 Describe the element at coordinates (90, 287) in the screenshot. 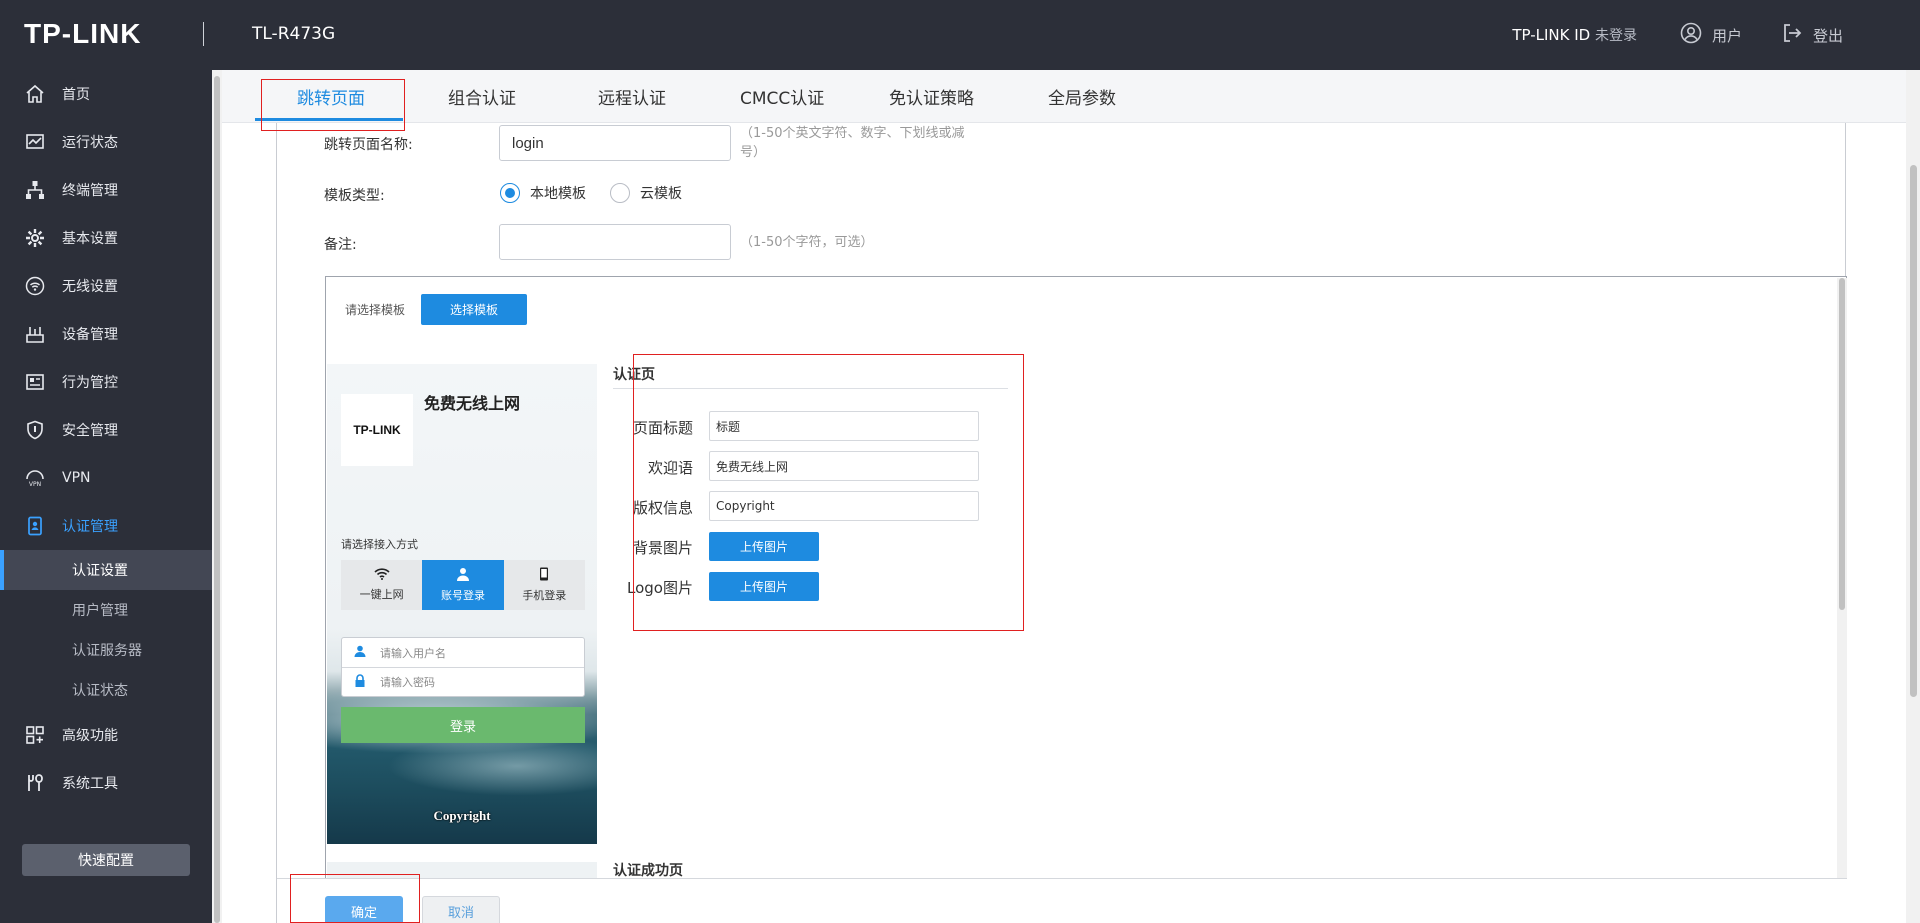

I see `sidebar-label: 无线设置` at that location.